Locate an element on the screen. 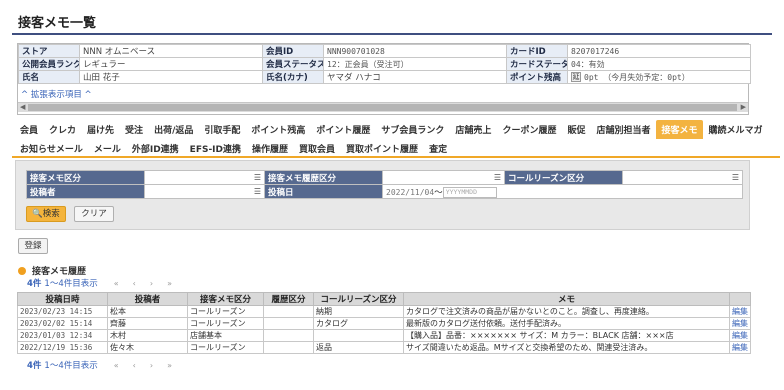 The height and width of the screenshot is (390, 784). horizontal-scrollbar: ◀ ▶ is located at coordinates (383, 107).